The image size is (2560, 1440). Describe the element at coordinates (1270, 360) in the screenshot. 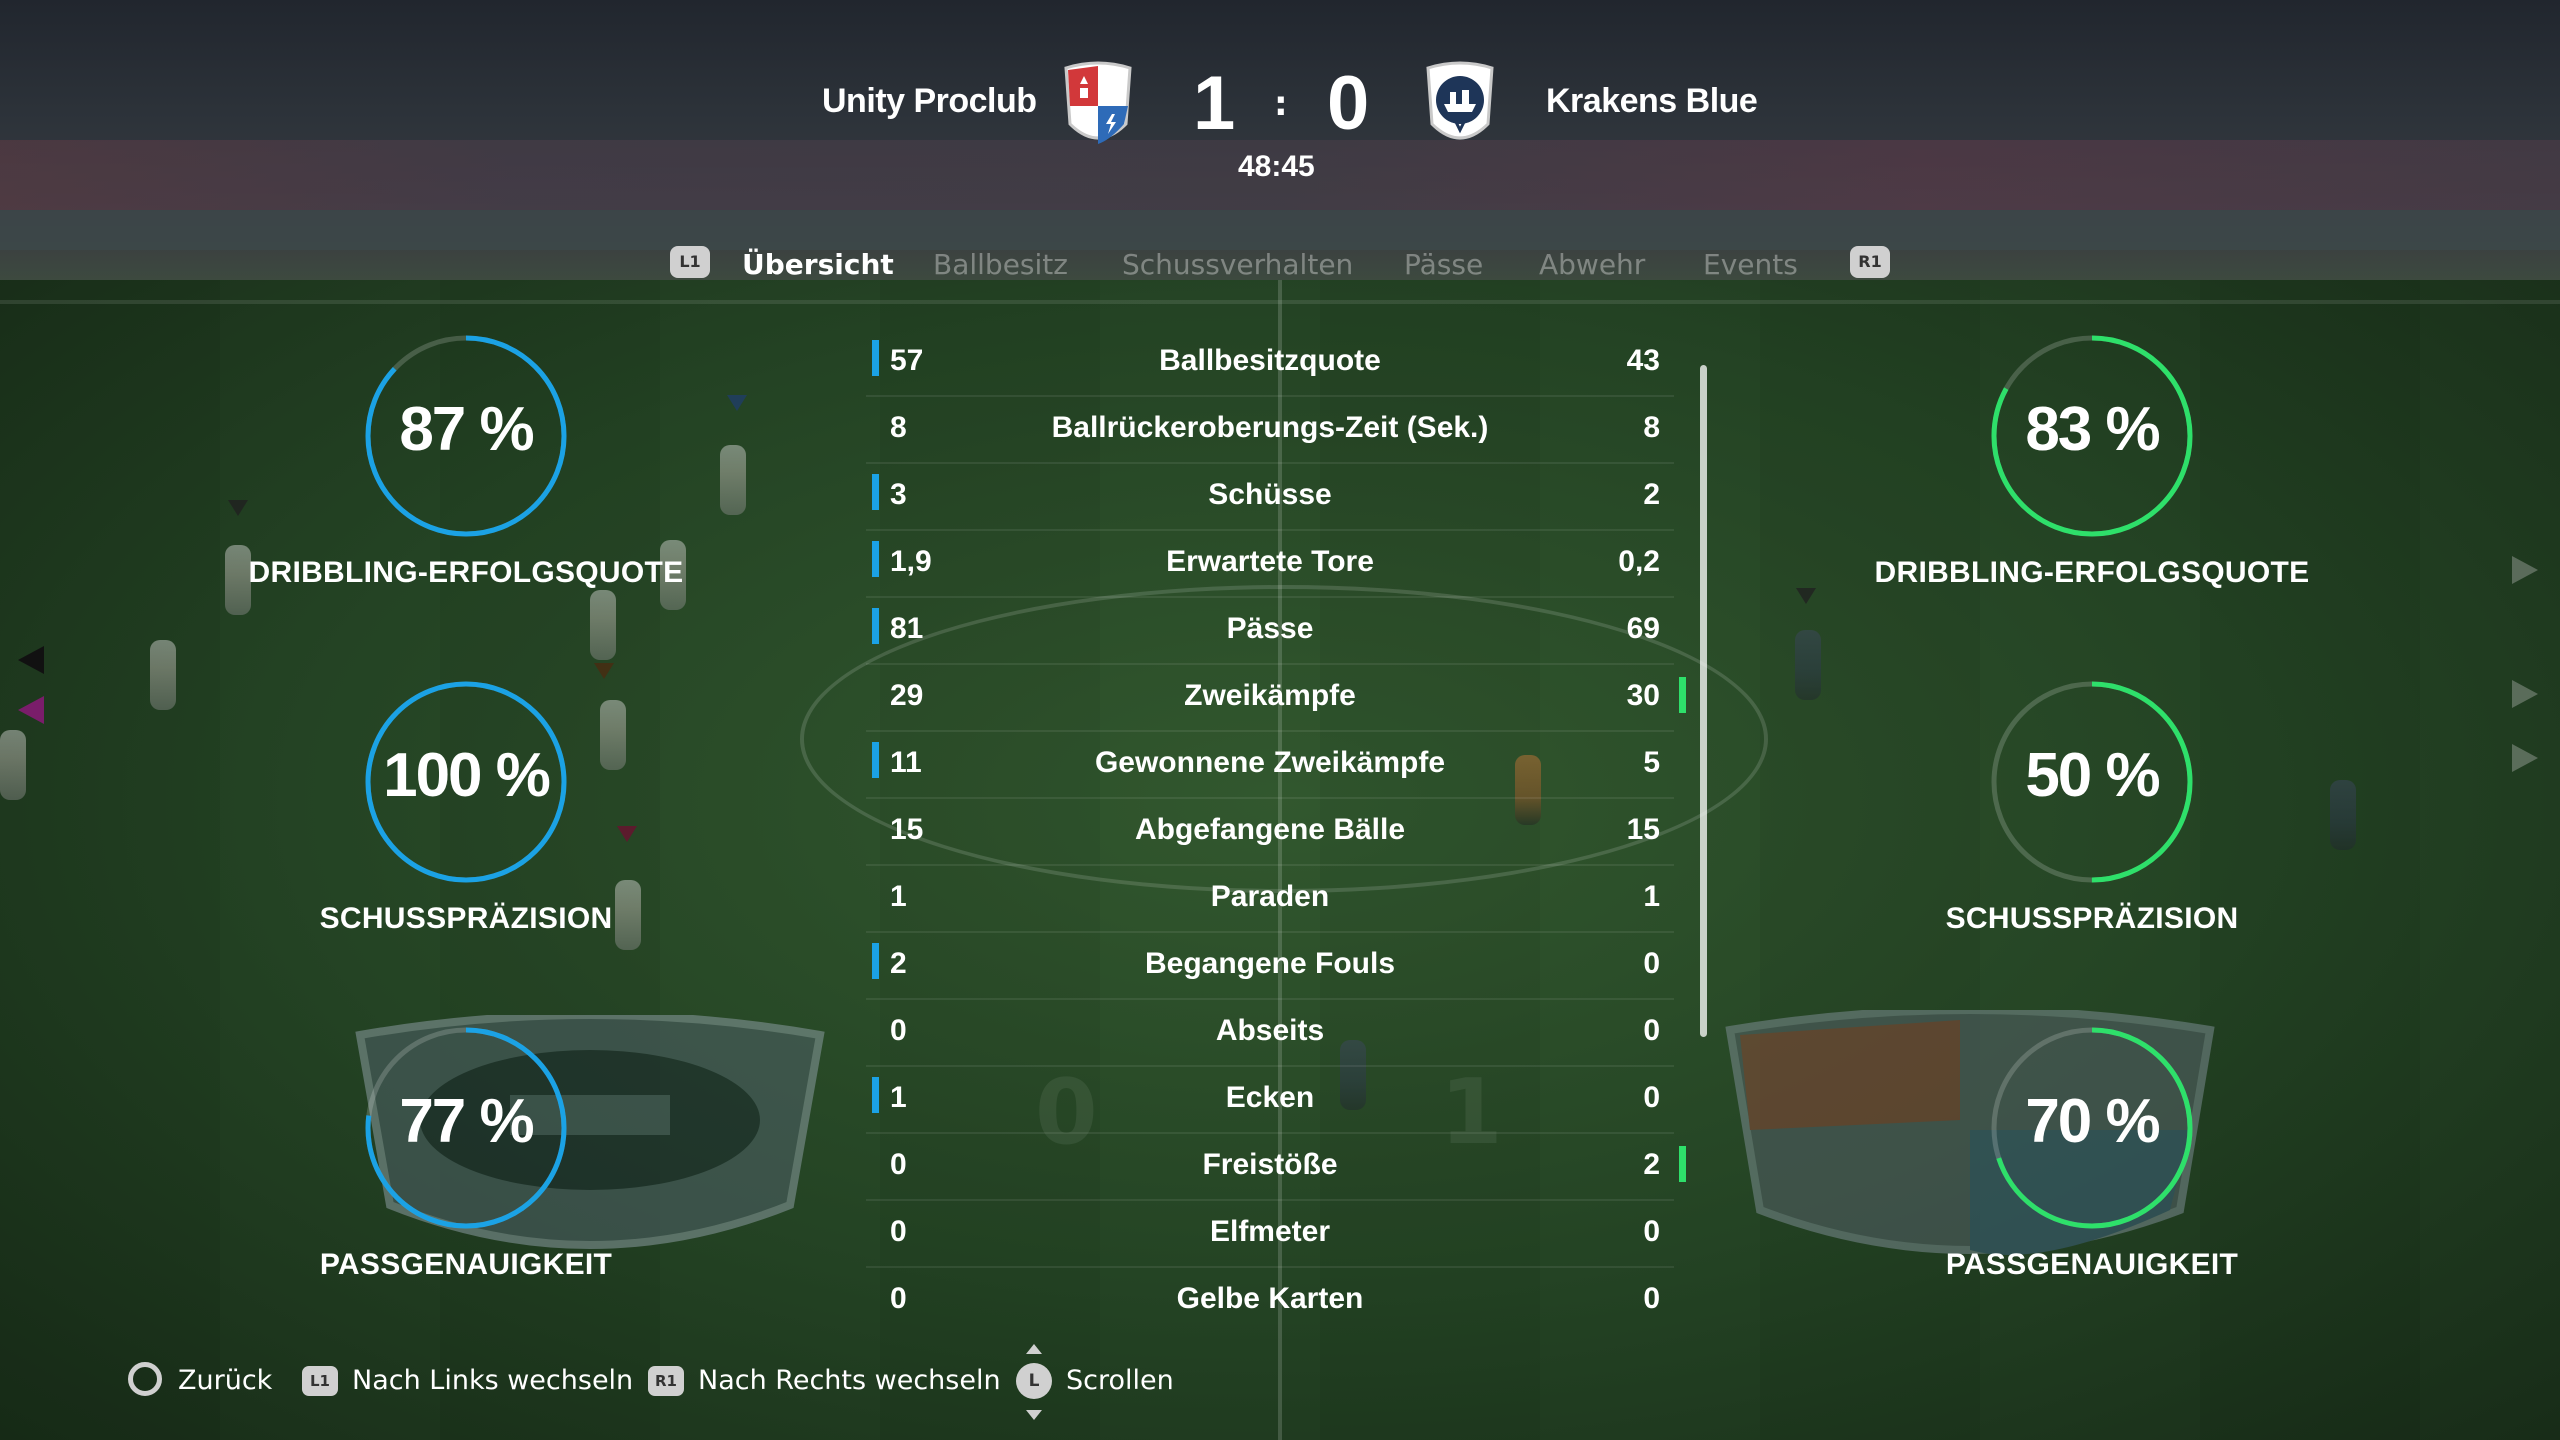

I see `stat-name: Ballbesitzquote` at that location.